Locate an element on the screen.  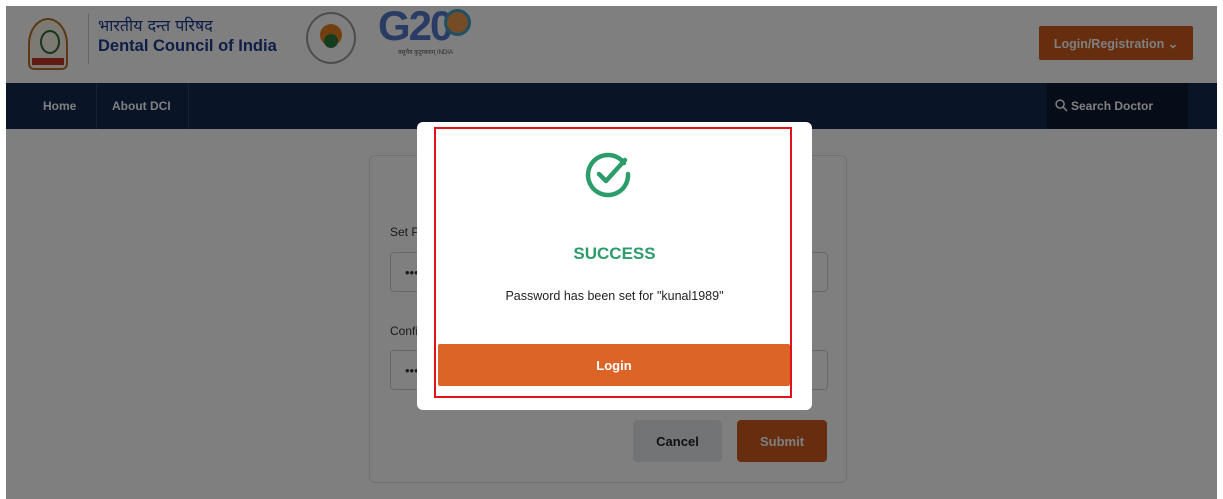
success-title: SUCCESS is located at coordinates (614, 253).